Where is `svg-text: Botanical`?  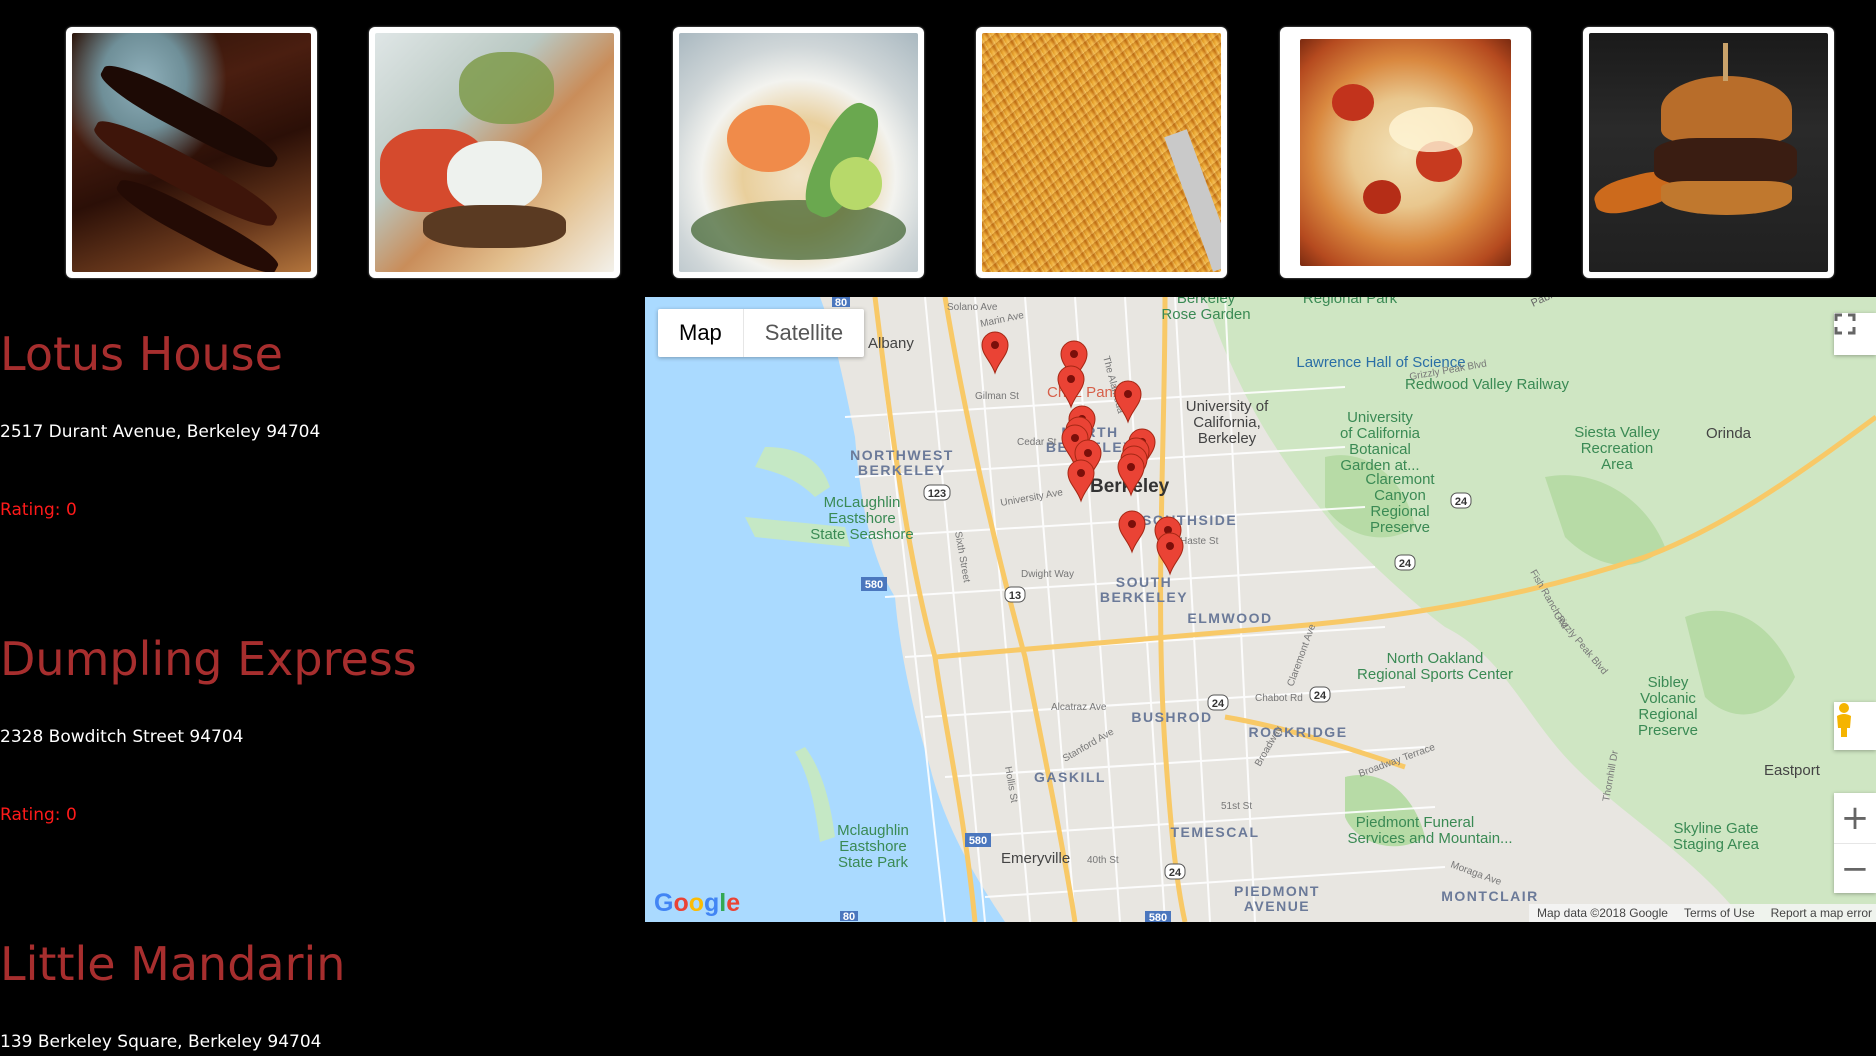 svg-text: Botanical is located at coordinates (1380, 449).